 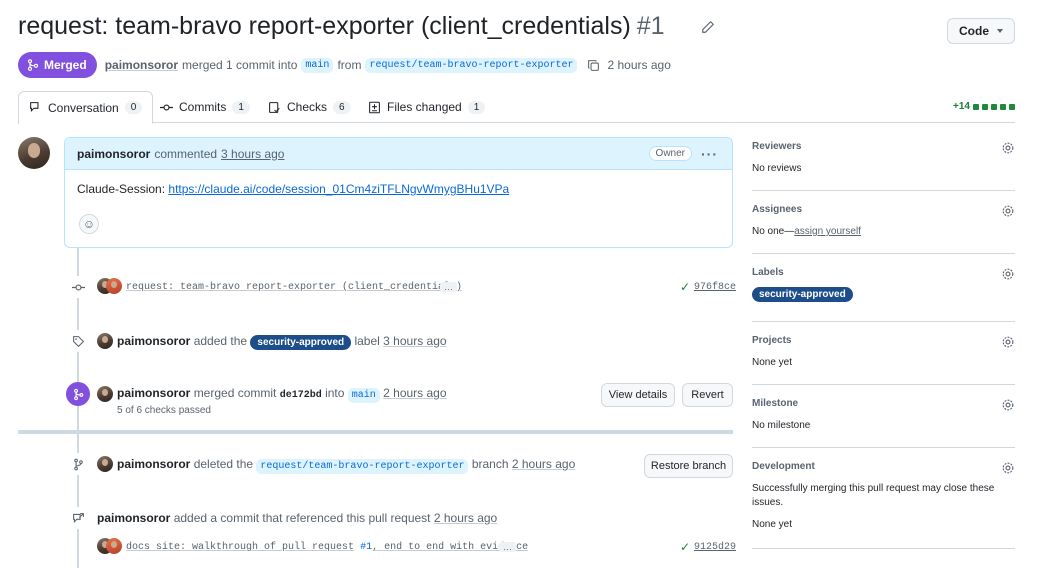 I want to click on view-details-label: View details, so click(x=638, y=395).